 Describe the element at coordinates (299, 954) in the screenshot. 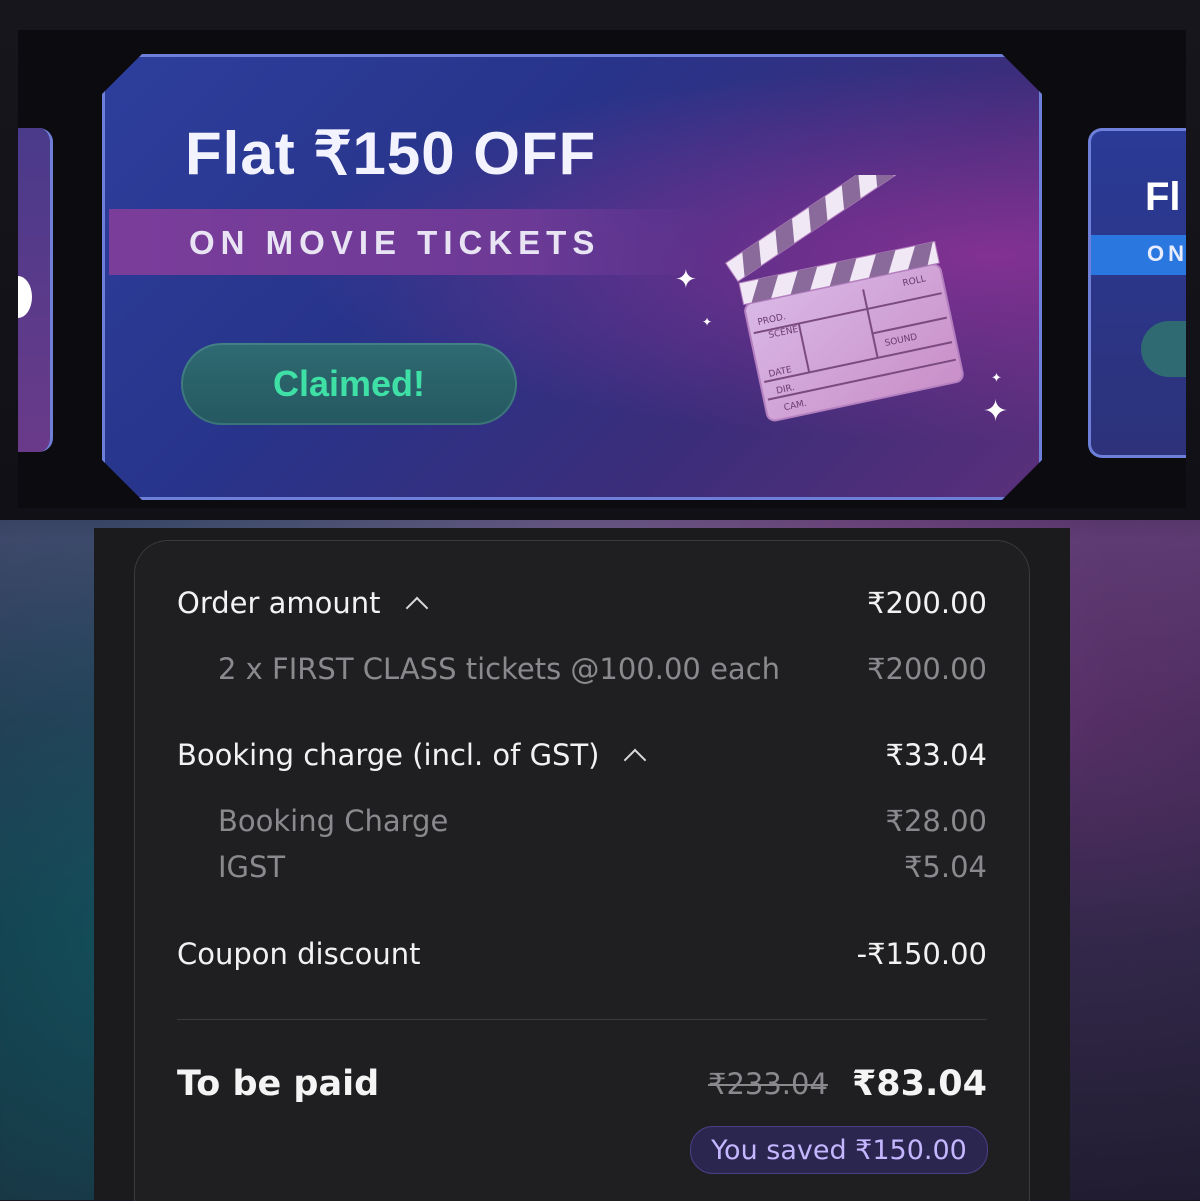

I see `coupon-discount-label: Coupon discount` at that location.